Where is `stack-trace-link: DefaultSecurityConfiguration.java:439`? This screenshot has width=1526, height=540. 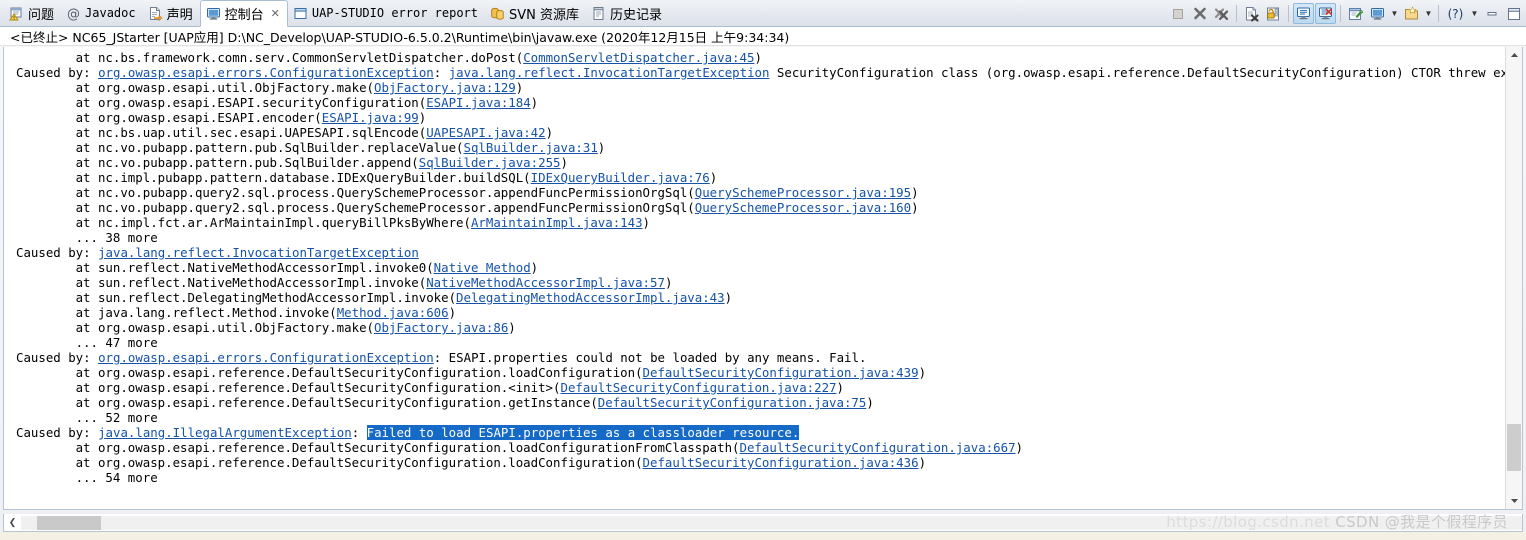
stack-trace-link: DefaultSecurityConfiguration.java:439 is located at coordinates (781, 372).